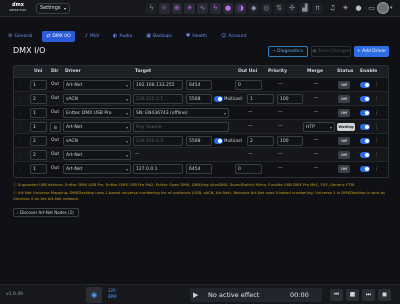 The height and width of the screenshot is (304, 400). What do you see at coordinates (20, 36) in the screenshot?
I see `tab-general: ⚙ General` at bounding box center [20, 36].